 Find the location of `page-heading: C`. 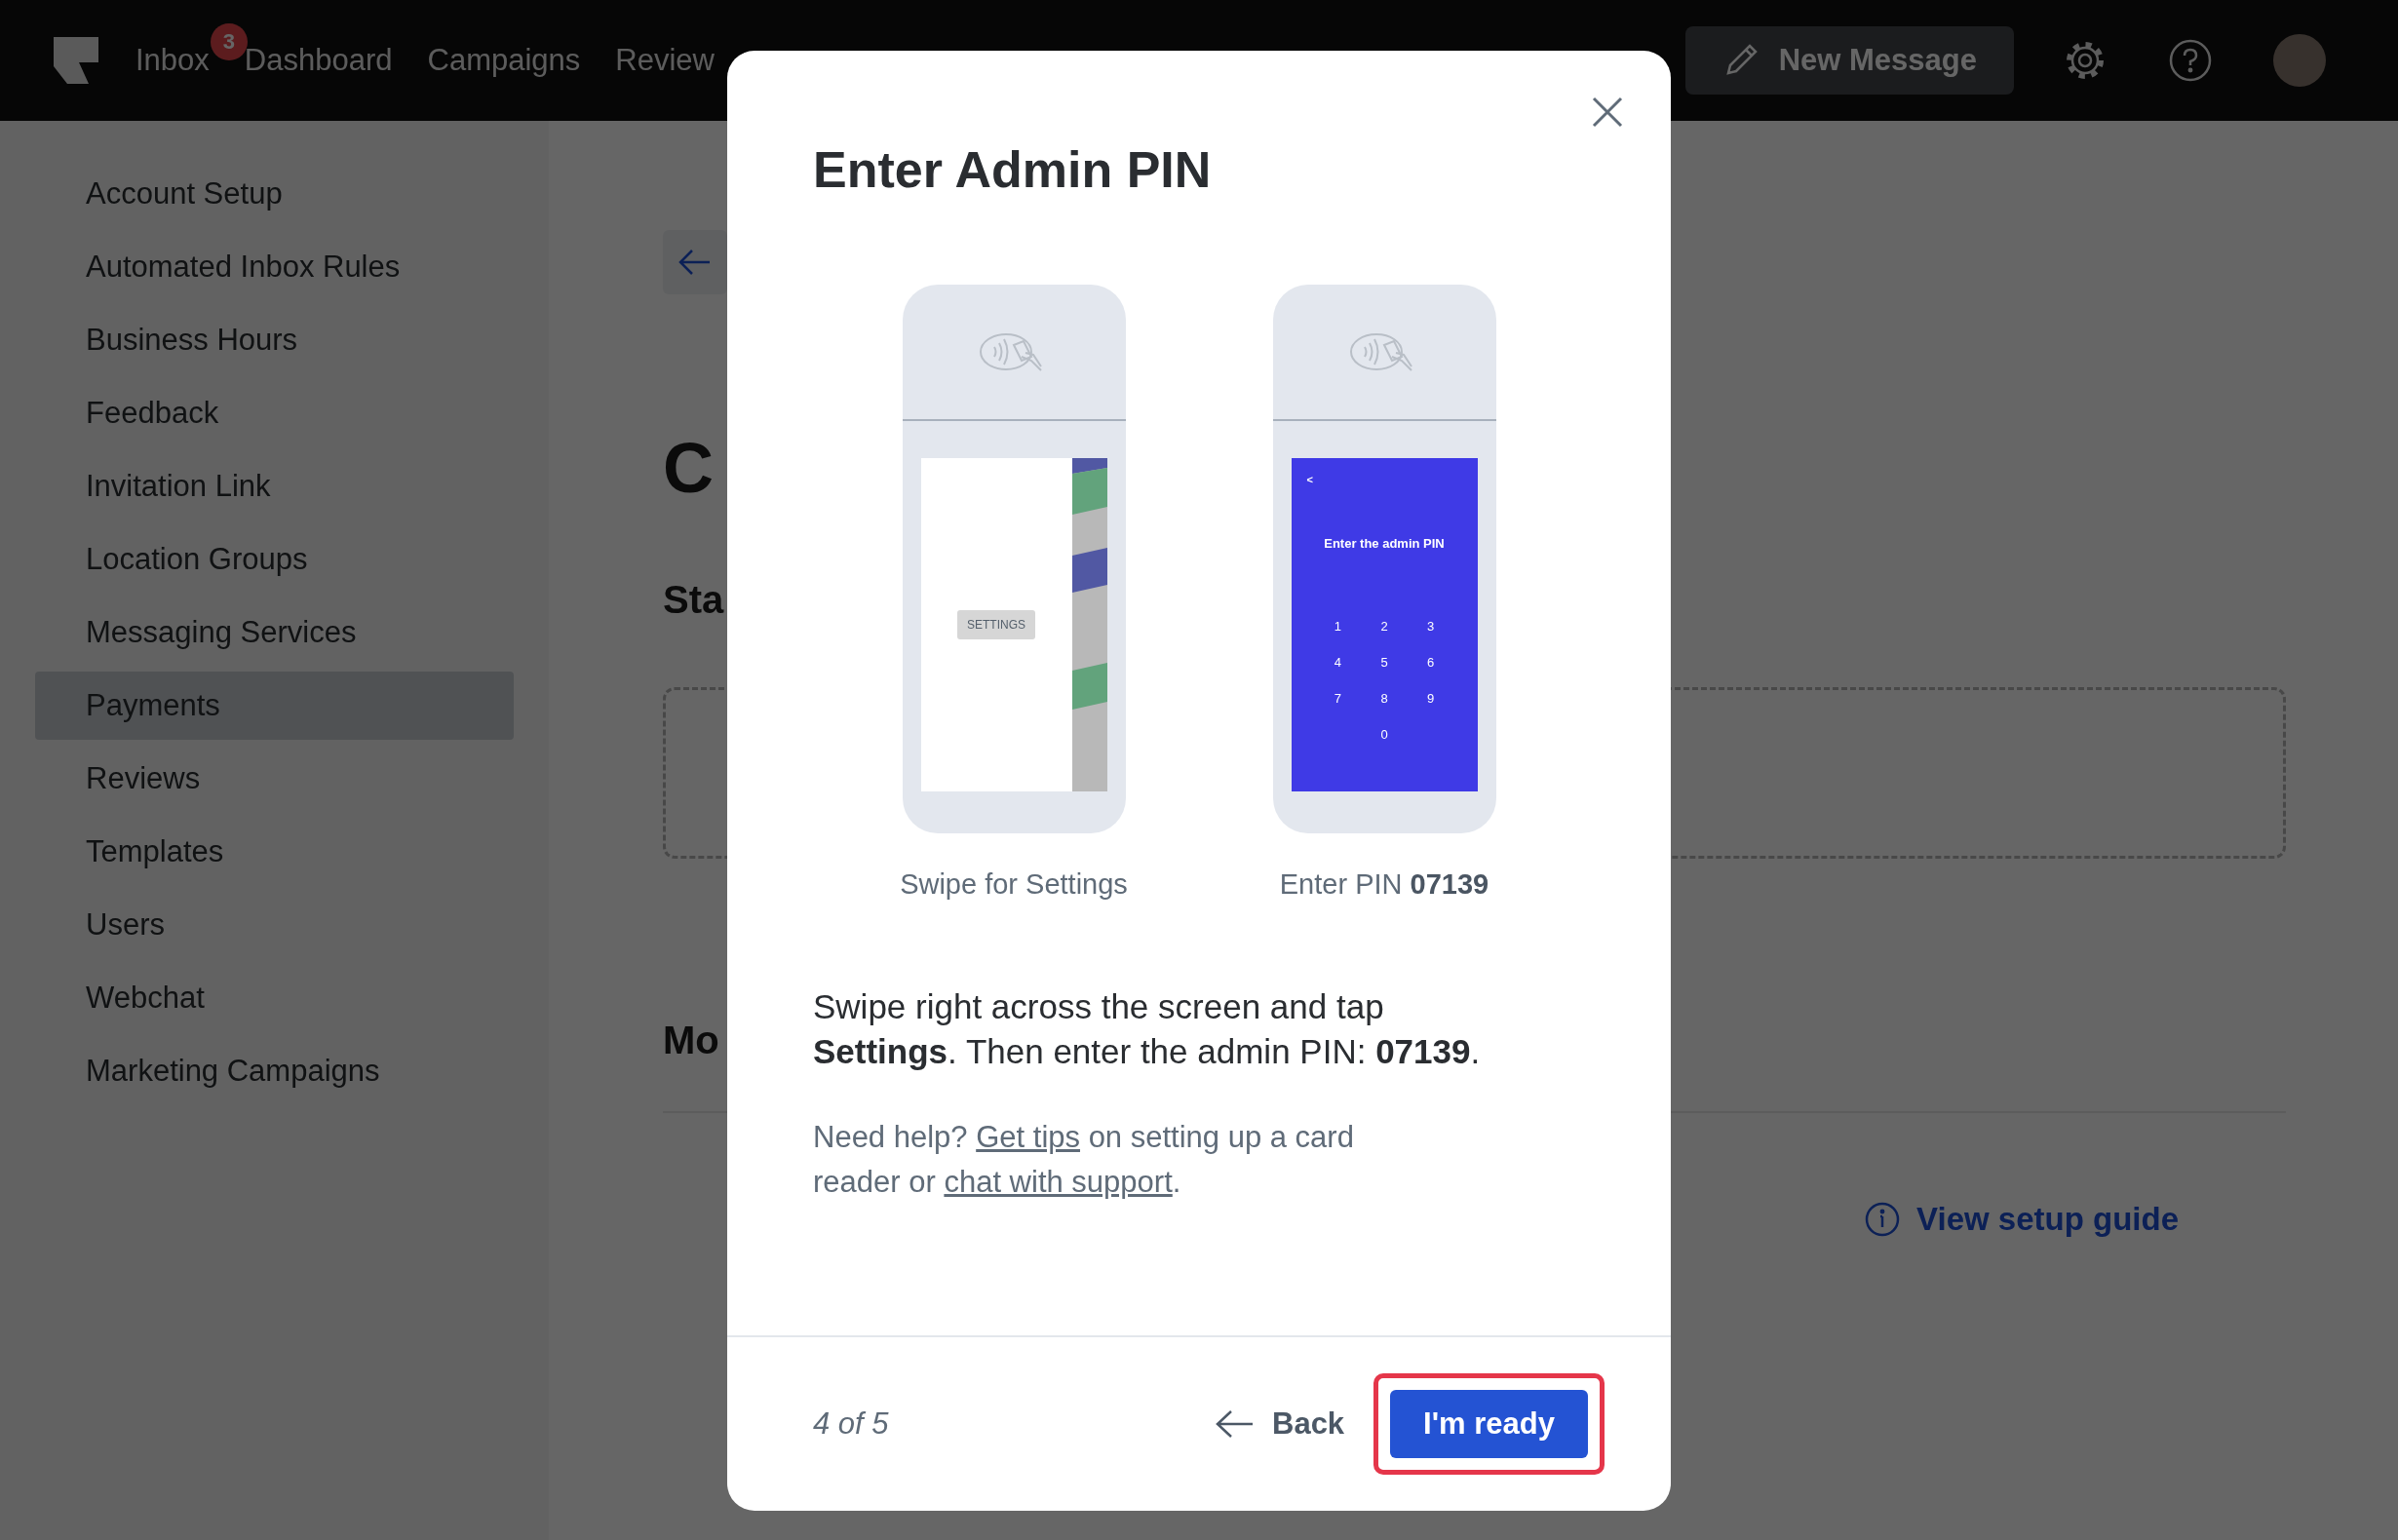

page-heading: C is located at coordinates (689, 468).